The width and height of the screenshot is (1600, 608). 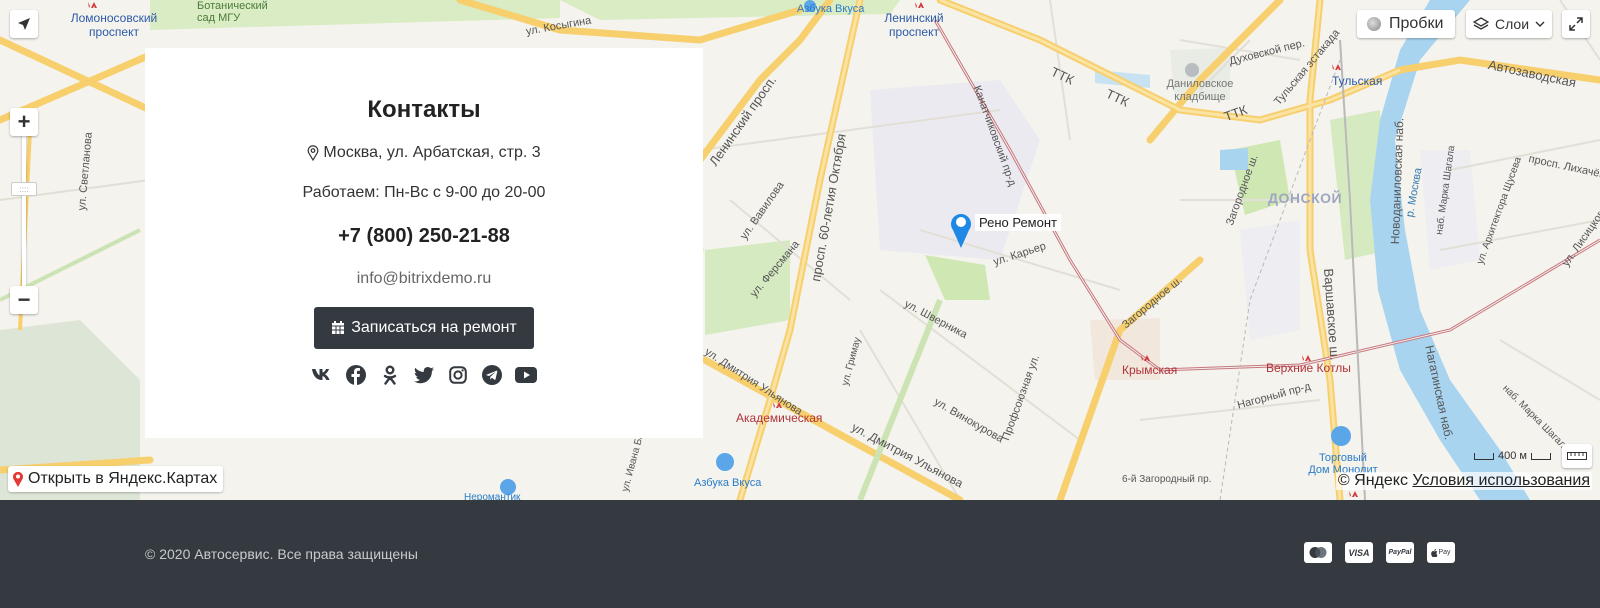 I want to click on layers-icon, so click(x=1480, y=23).